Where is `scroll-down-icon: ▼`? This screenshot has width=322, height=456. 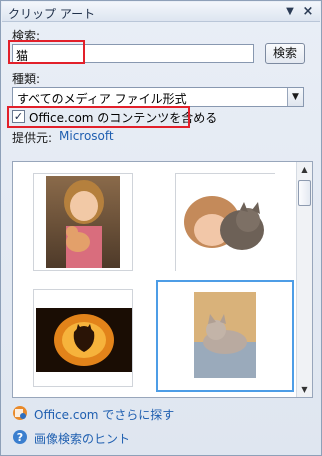
scroll-down-icon: ▼ is located at coordinates (304, 389).